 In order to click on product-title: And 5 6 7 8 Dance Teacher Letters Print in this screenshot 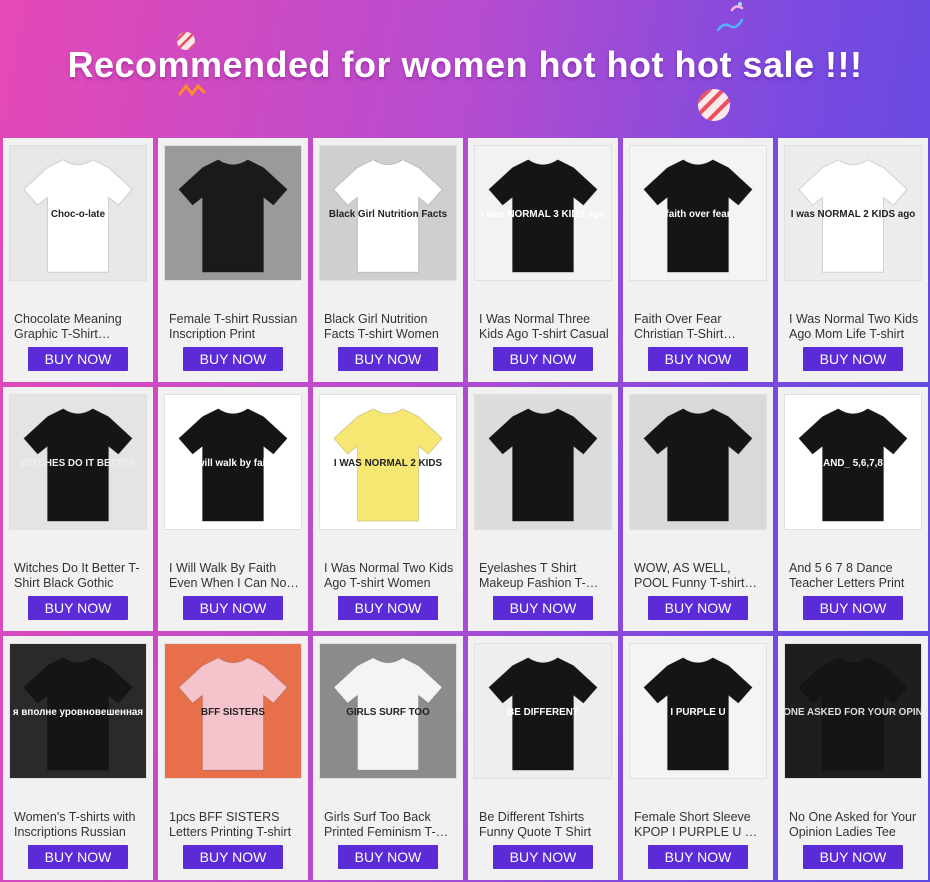, I will do `click(854, 576)`.